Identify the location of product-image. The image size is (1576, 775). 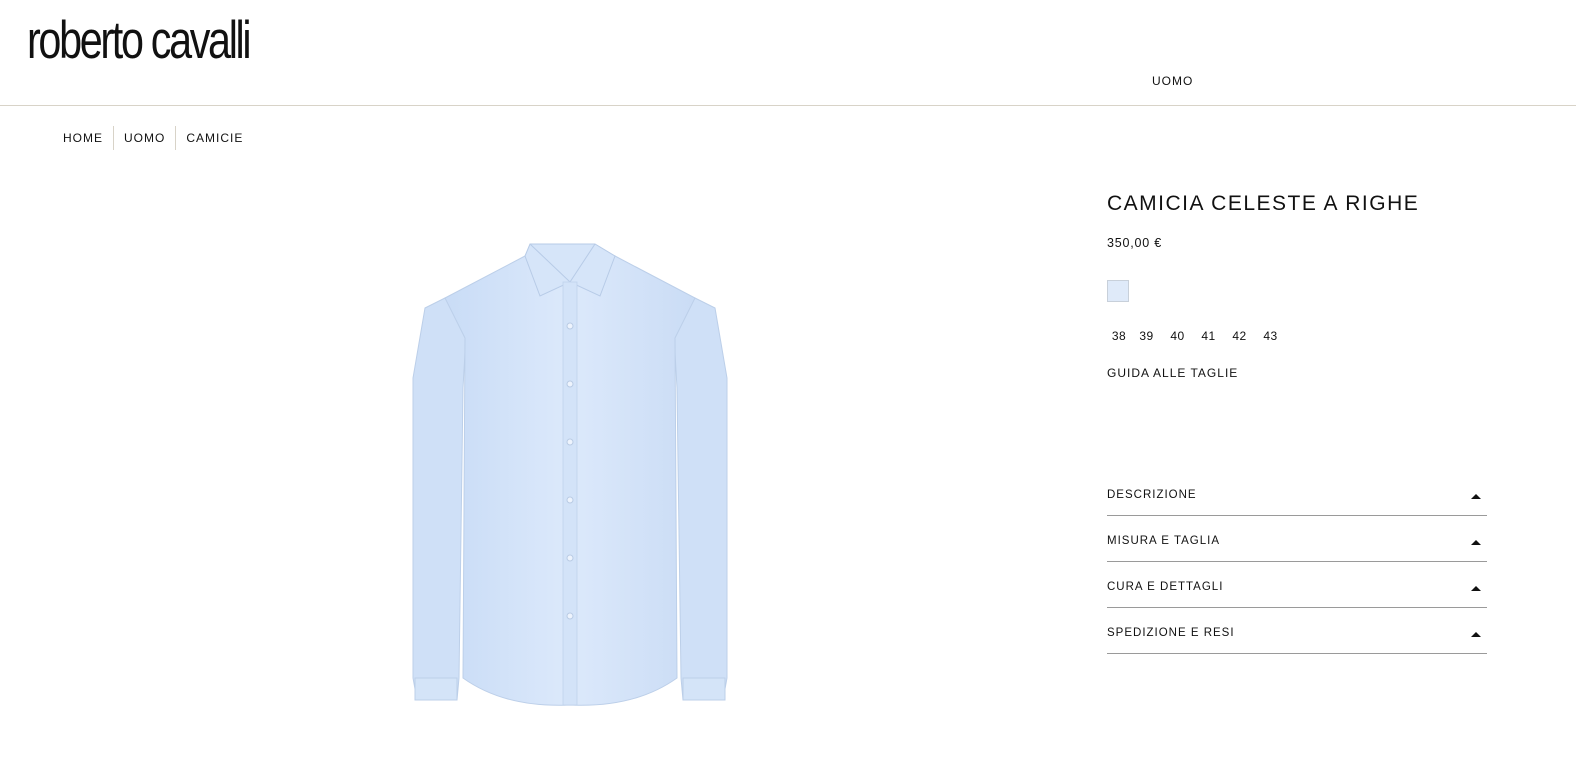
(570, 473).